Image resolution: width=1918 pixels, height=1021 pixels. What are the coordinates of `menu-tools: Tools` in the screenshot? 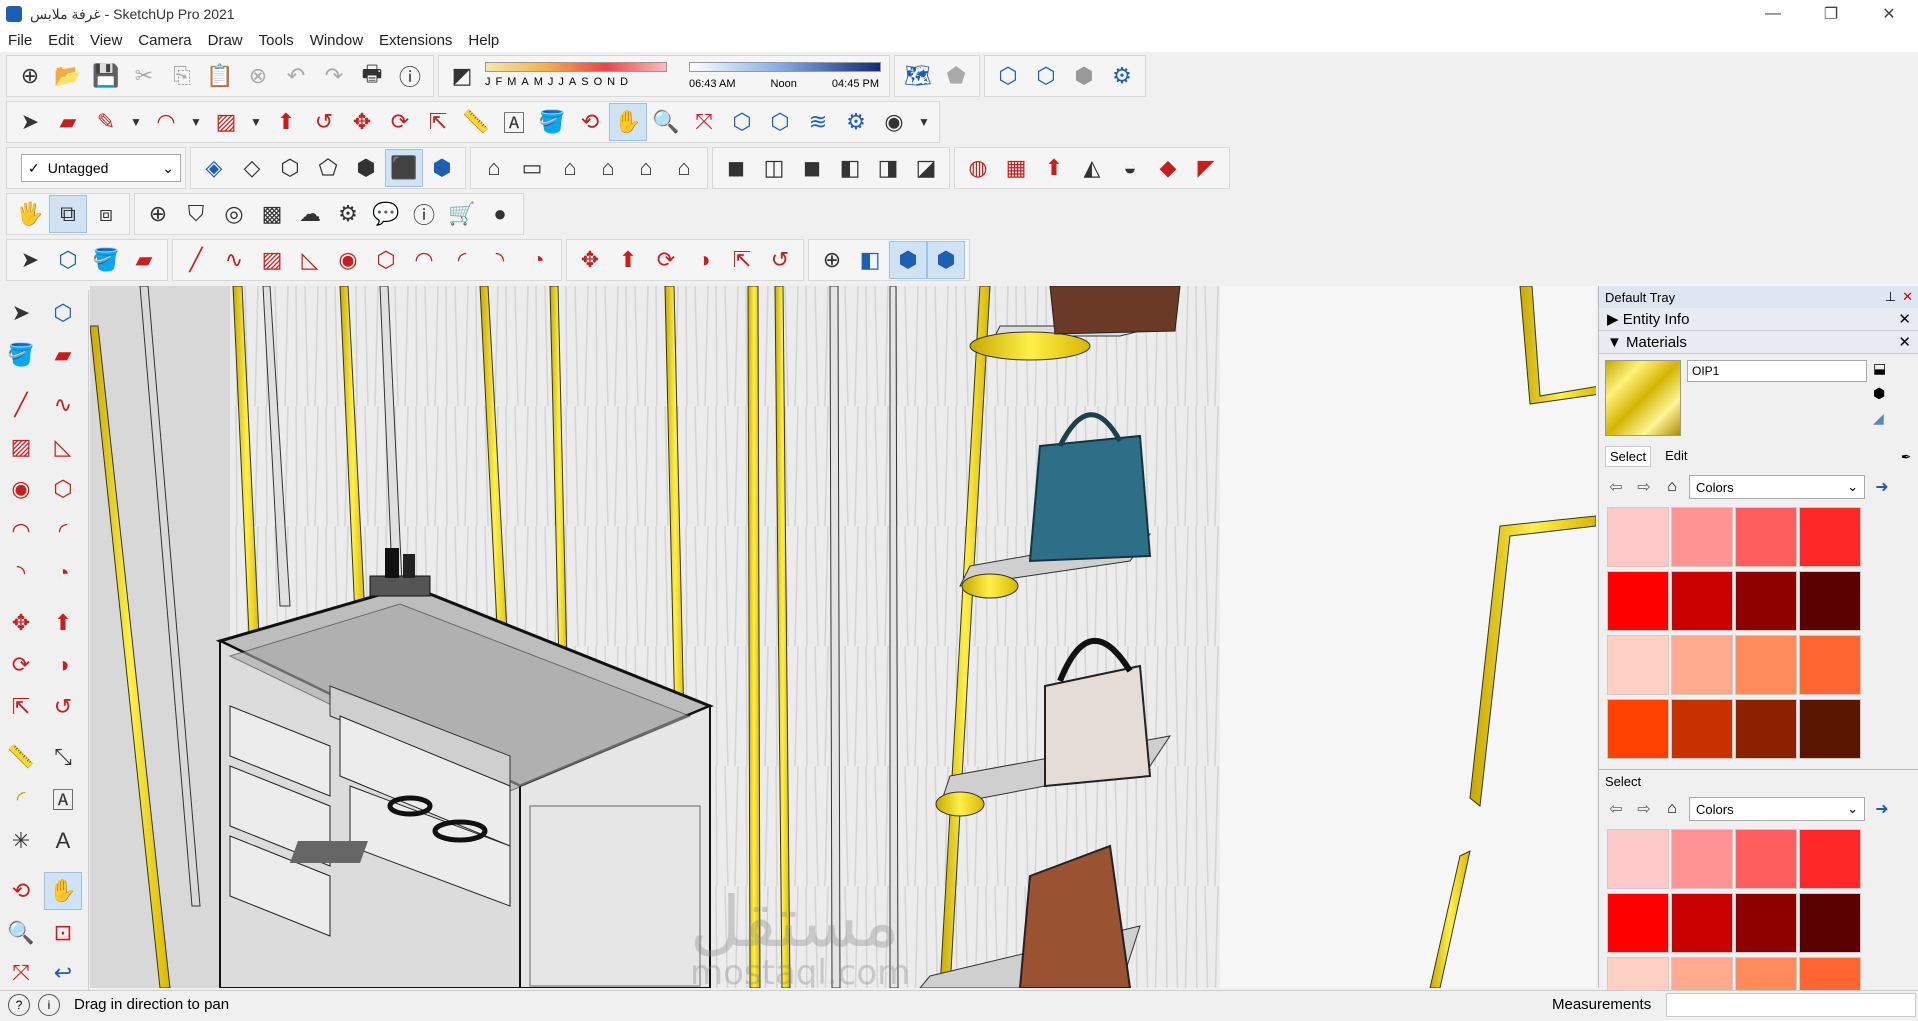 It's located at (276, 40).